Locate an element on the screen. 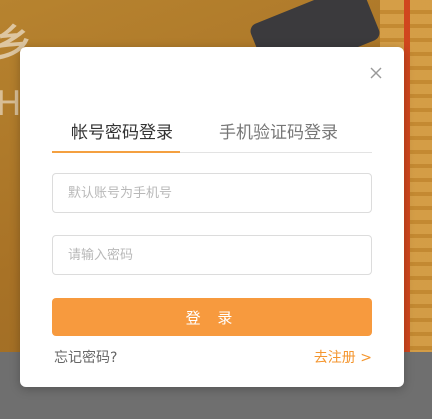 This screenshot has height=419, width=432. login-tabs: 帐号密码登录 手机验证码登录 is located at coordinates (212, 136).